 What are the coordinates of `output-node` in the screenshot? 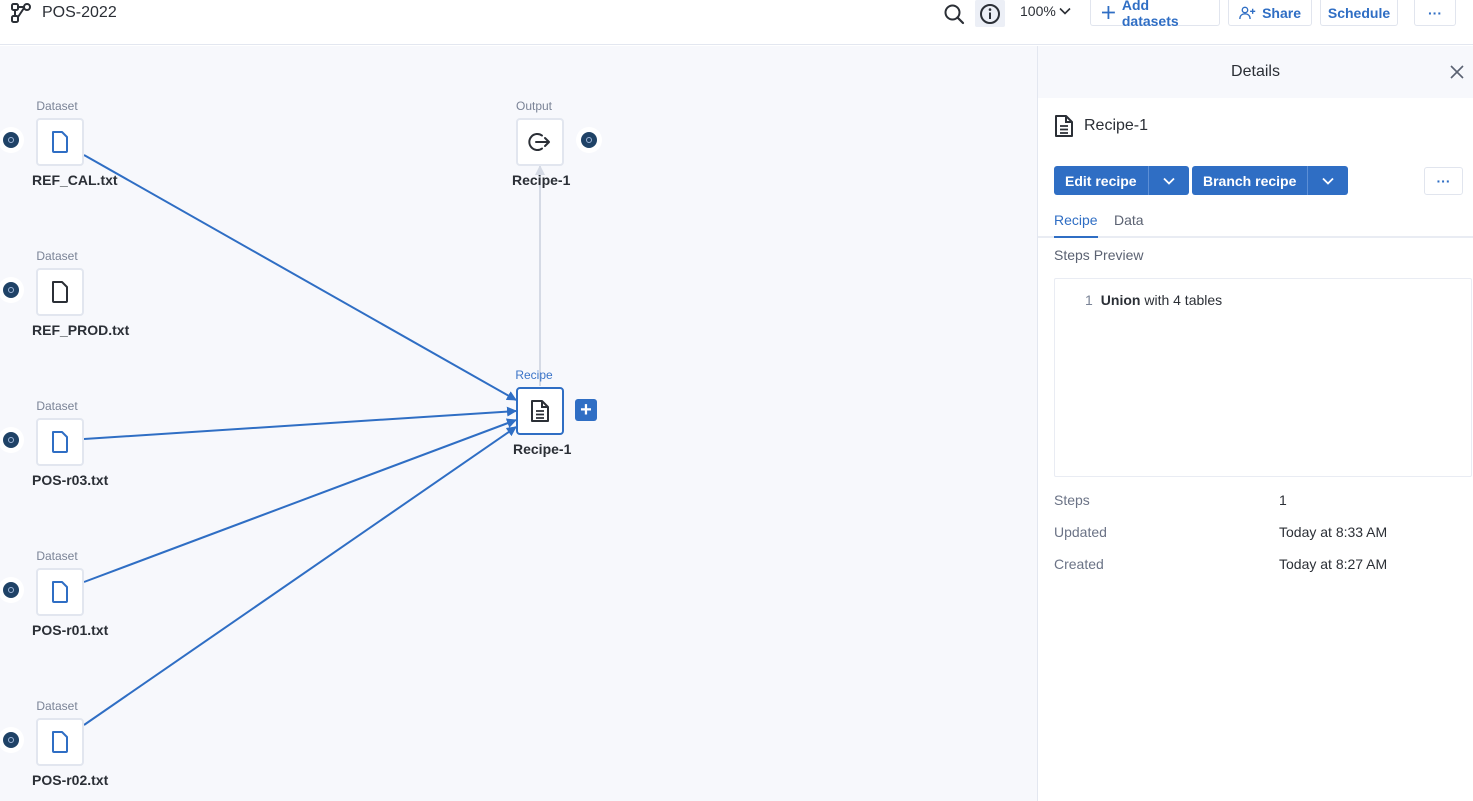 It's located at (540, 142).